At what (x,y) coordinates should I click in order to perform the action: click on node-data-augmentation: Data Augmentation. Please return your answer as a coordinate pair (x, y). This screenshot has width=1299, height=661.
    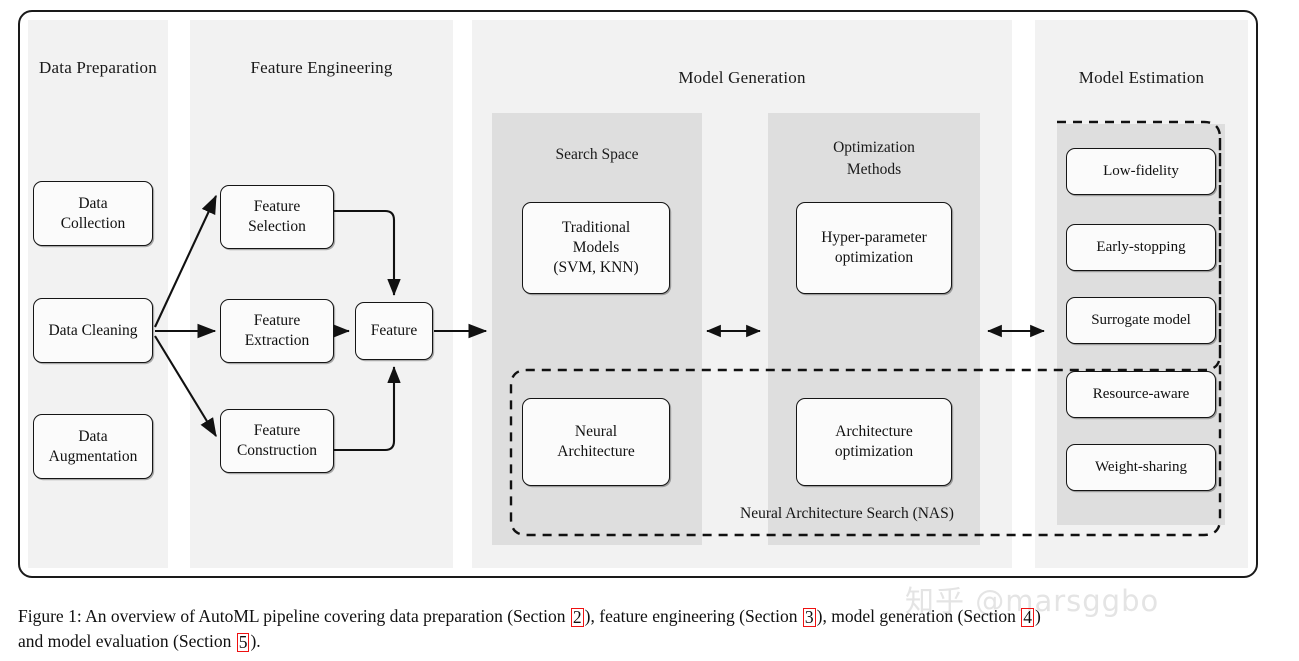
    Looking at the image, I should click on (93, 446).